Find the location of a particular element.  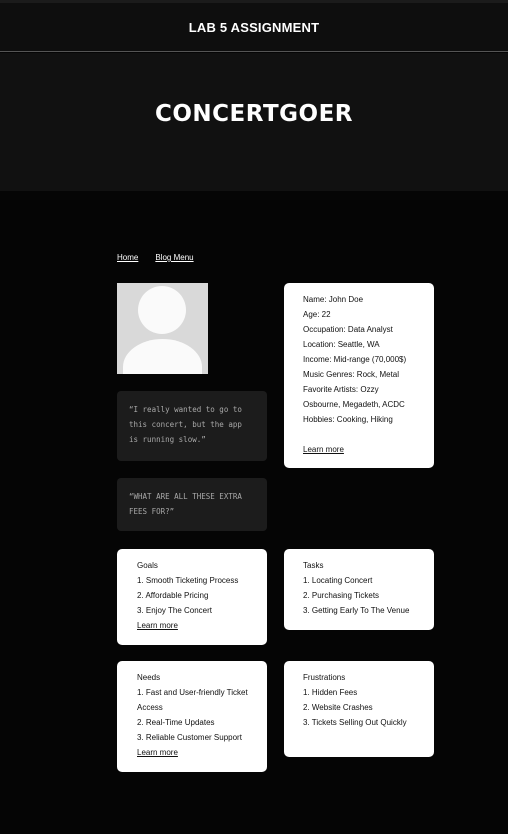

list-item: 2. Real-Time Updates is located at coordinates (176, 722).